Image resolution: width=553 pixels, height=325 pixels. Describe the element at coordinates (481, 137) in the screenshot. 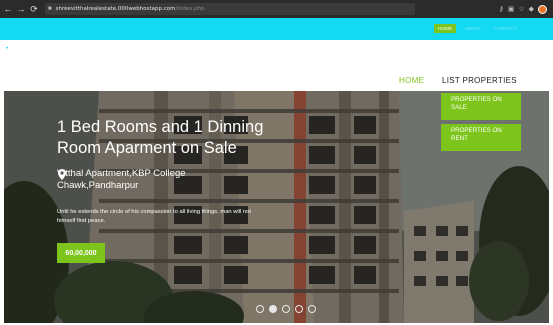

I see `dropdown-item-properties-on-rent: PROPERTIES ON RENT` at that location.